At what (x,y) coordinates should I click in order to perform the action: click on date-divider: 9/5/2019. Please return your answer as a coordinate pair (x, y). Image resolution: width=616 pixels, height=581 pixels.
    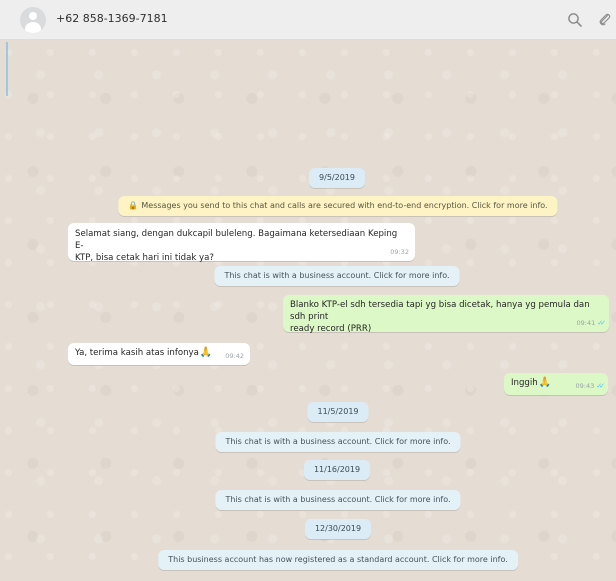
    Looking at the image, I should click on (337, 178).